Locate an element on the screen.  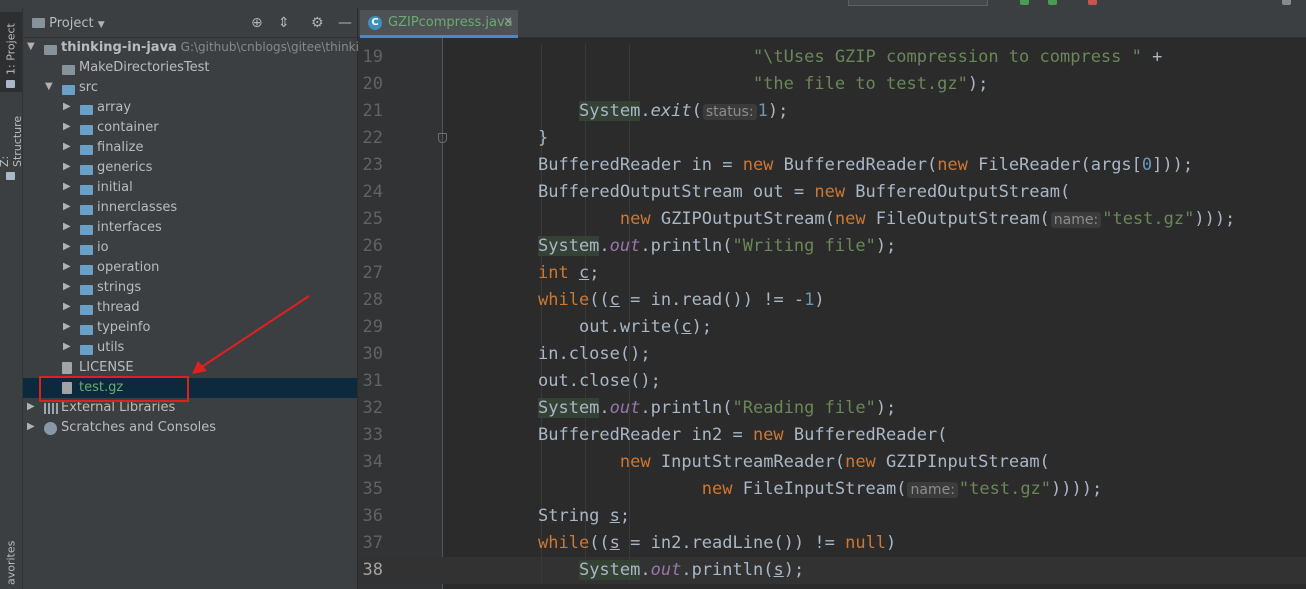
tree-item: ▶ operation is located at coordinates (190, 268).